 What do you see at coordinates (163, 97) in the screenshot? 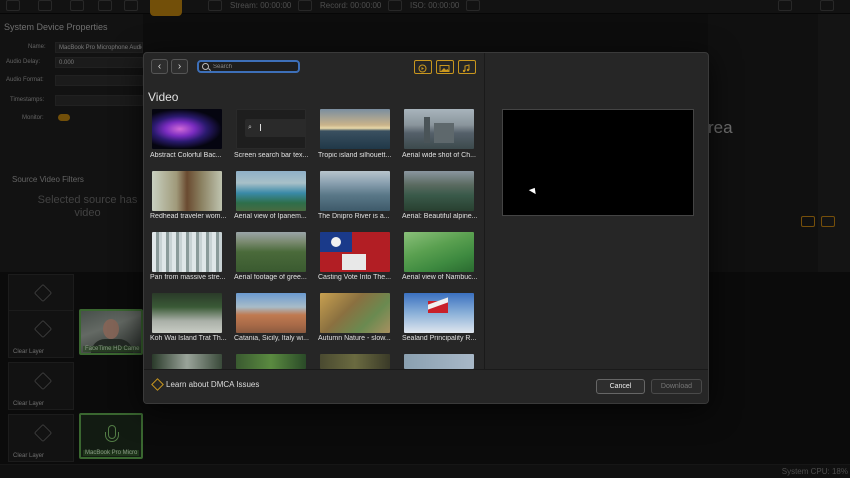
I see `section-title: Video` at bounding box center [163, 97].